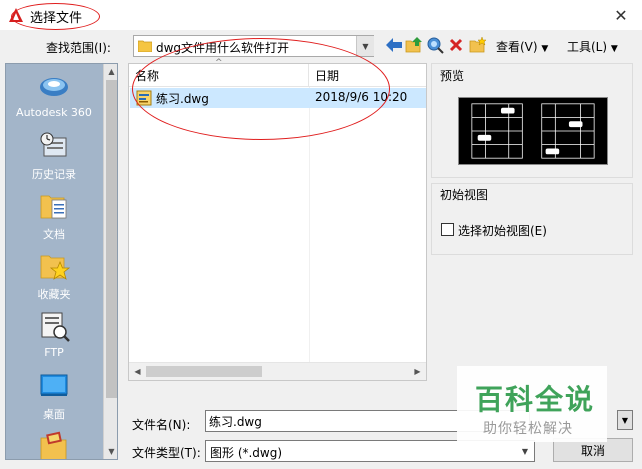 This screenshot has width=642, height=469. I want to click on initial-view-label: 初始视图, so click(464, 195).